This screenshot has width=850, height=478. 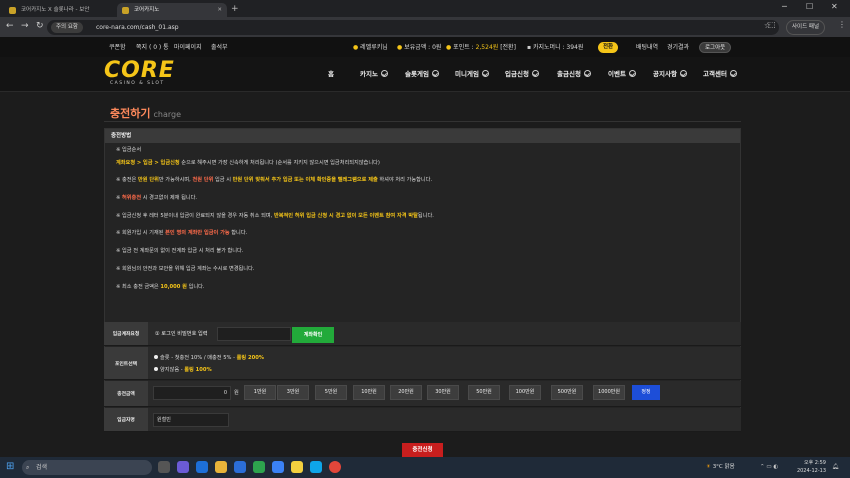 I want to click on nav-deposit: 입금신청, so click(x=522, y=74).